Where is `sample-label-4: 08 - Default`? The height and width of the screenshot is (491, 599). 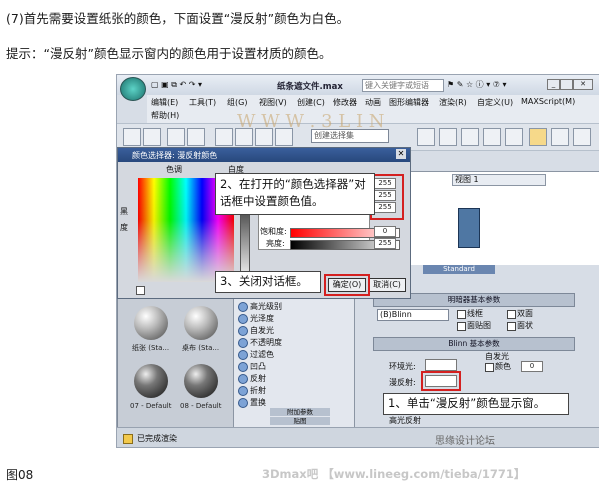
sample-label-4: 08 - Default is located at coordinates (201, 406).